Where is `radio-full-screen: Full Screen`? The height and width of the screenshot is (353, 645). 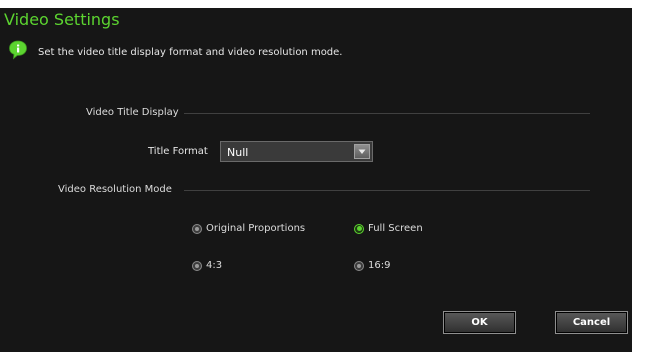 radio-full-screen: Full Screen is located at coordinates (388, 228).